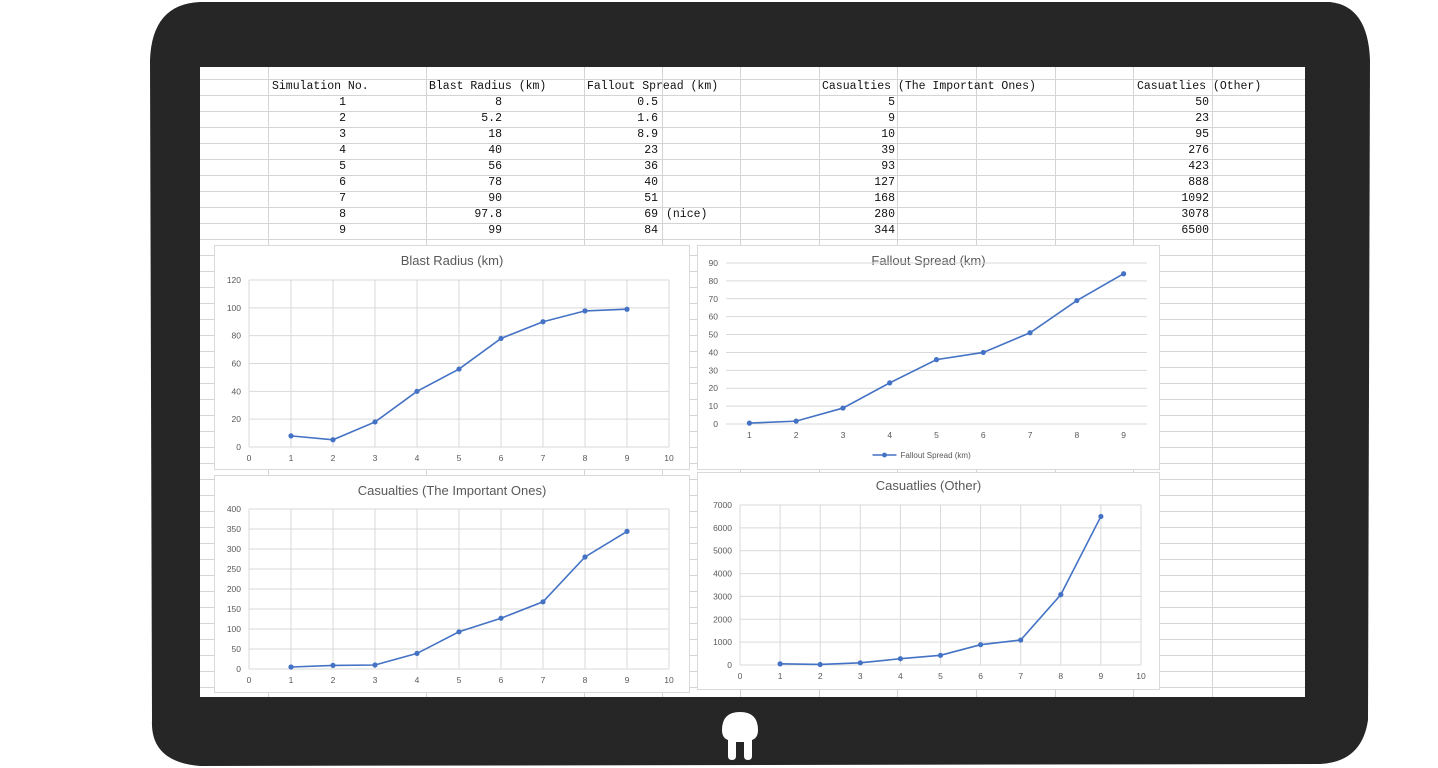 This screenshot has width=1438, height=768. I want to click on cell-fallout-spread: 69, so click(621, 215).